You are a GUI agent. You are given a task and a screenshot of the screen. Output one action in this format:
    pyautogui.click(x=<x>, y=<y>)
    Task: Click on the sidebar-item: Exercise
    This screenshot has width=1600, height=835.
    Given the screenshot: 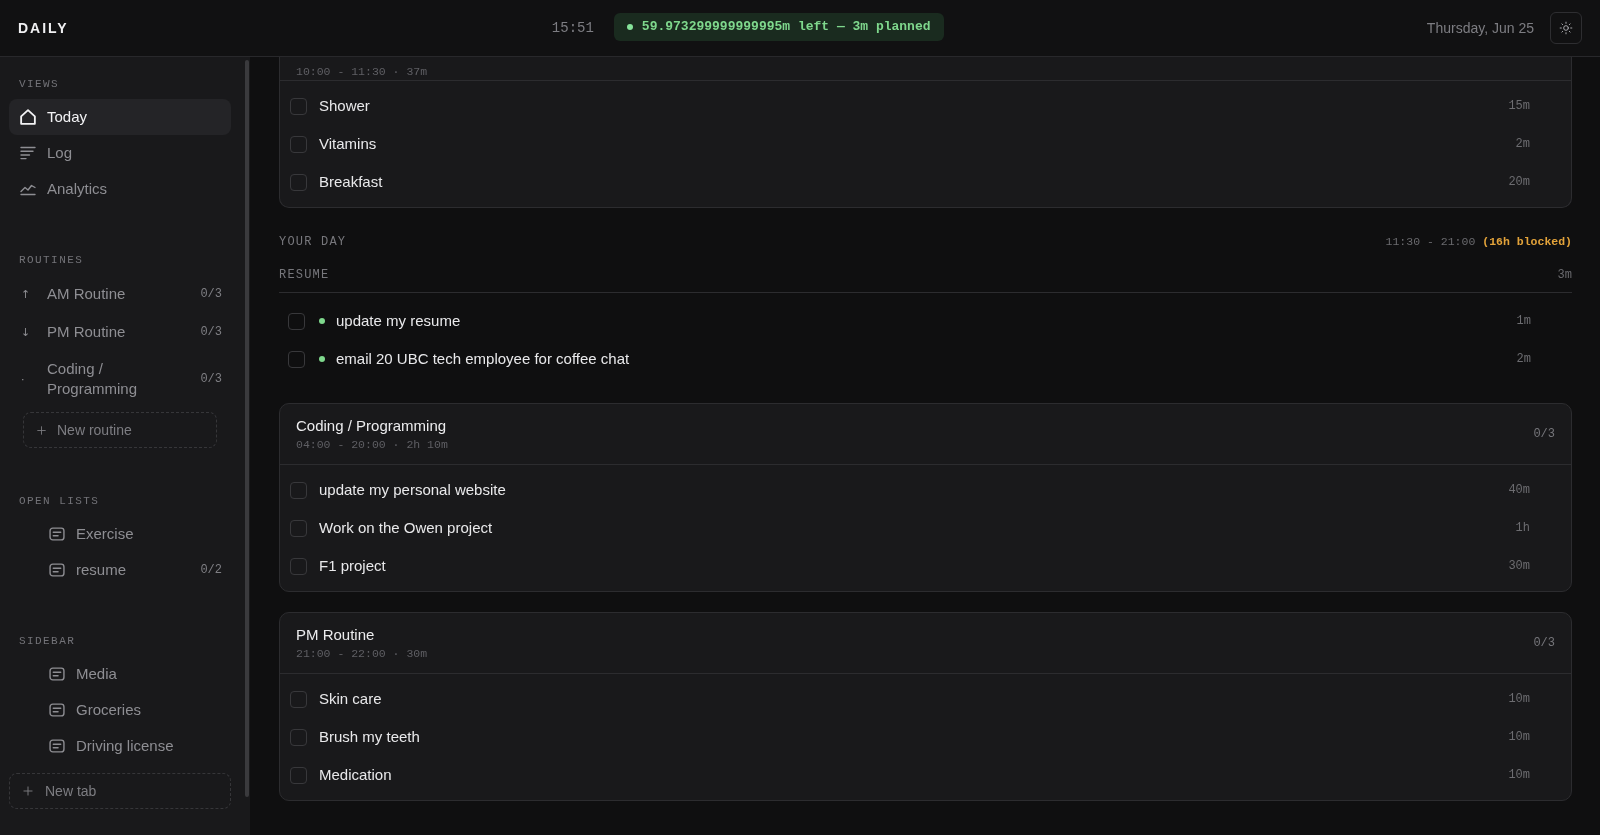 What is the action you would take?
    pyautogui.click(x=120, y=534)
    